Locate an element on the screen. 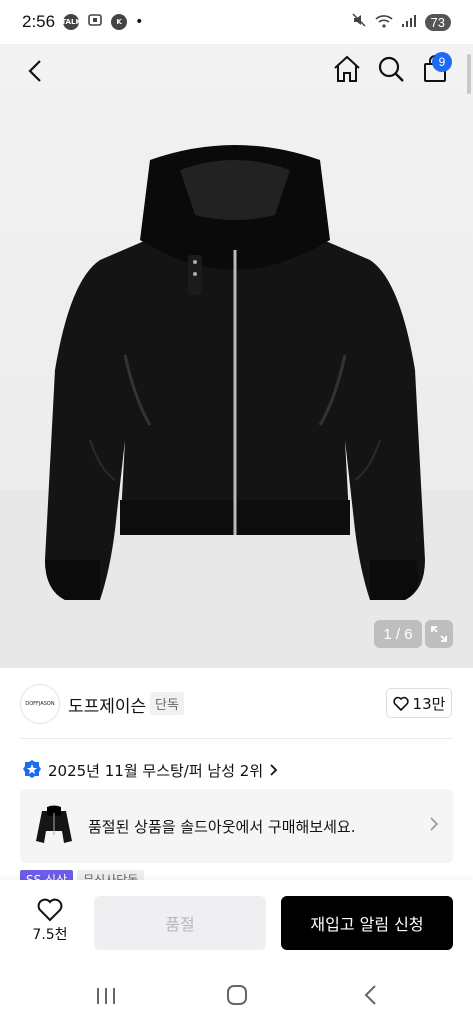 The height and width of the screenshot is (1024, 473). back-button is located at coordinates (35, 71).